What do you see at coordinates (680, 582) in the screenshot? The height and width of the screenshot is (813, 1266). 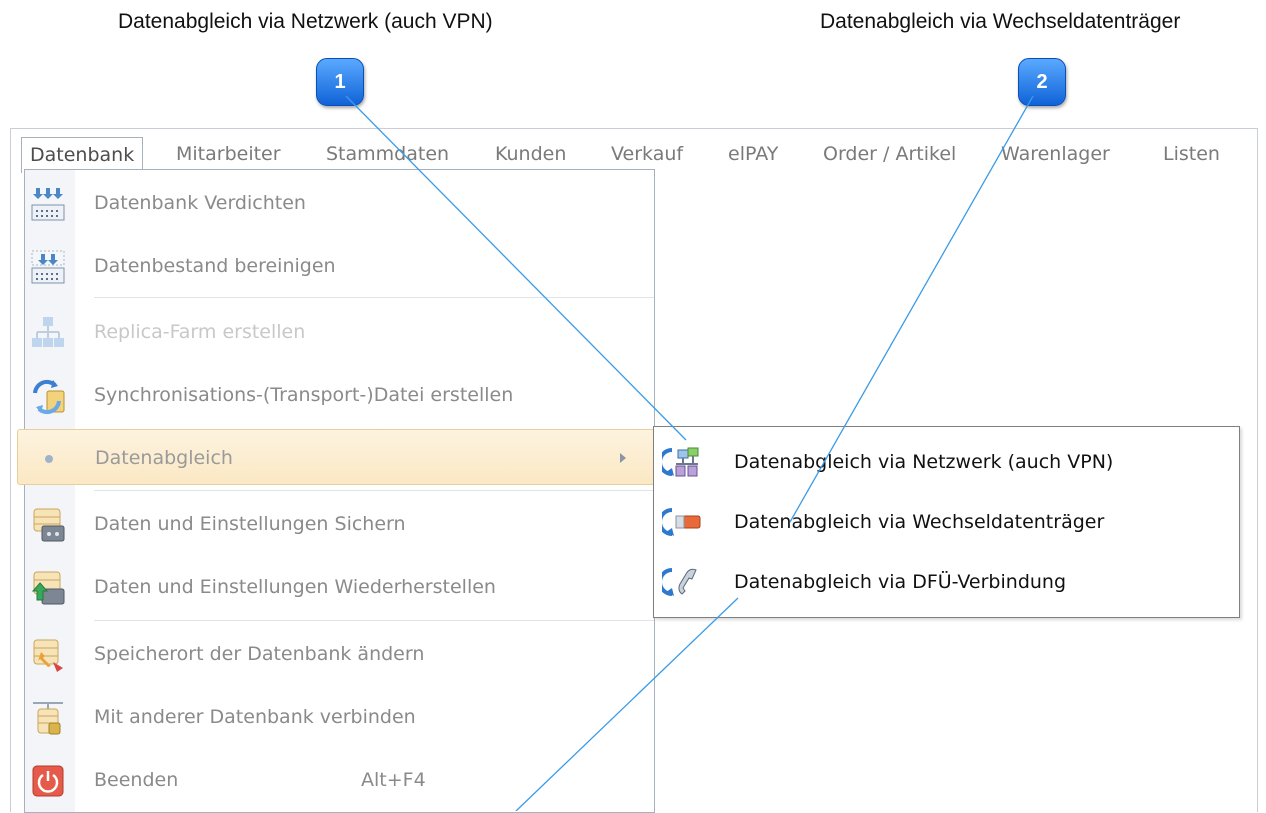 I see `dialup-sync-icon` at bounding box center [680, 582].